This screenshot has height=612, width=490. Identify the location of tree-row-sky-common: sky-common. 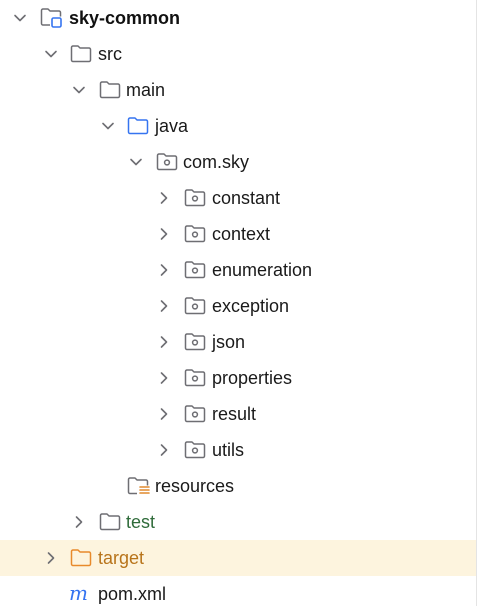
(238, 18).